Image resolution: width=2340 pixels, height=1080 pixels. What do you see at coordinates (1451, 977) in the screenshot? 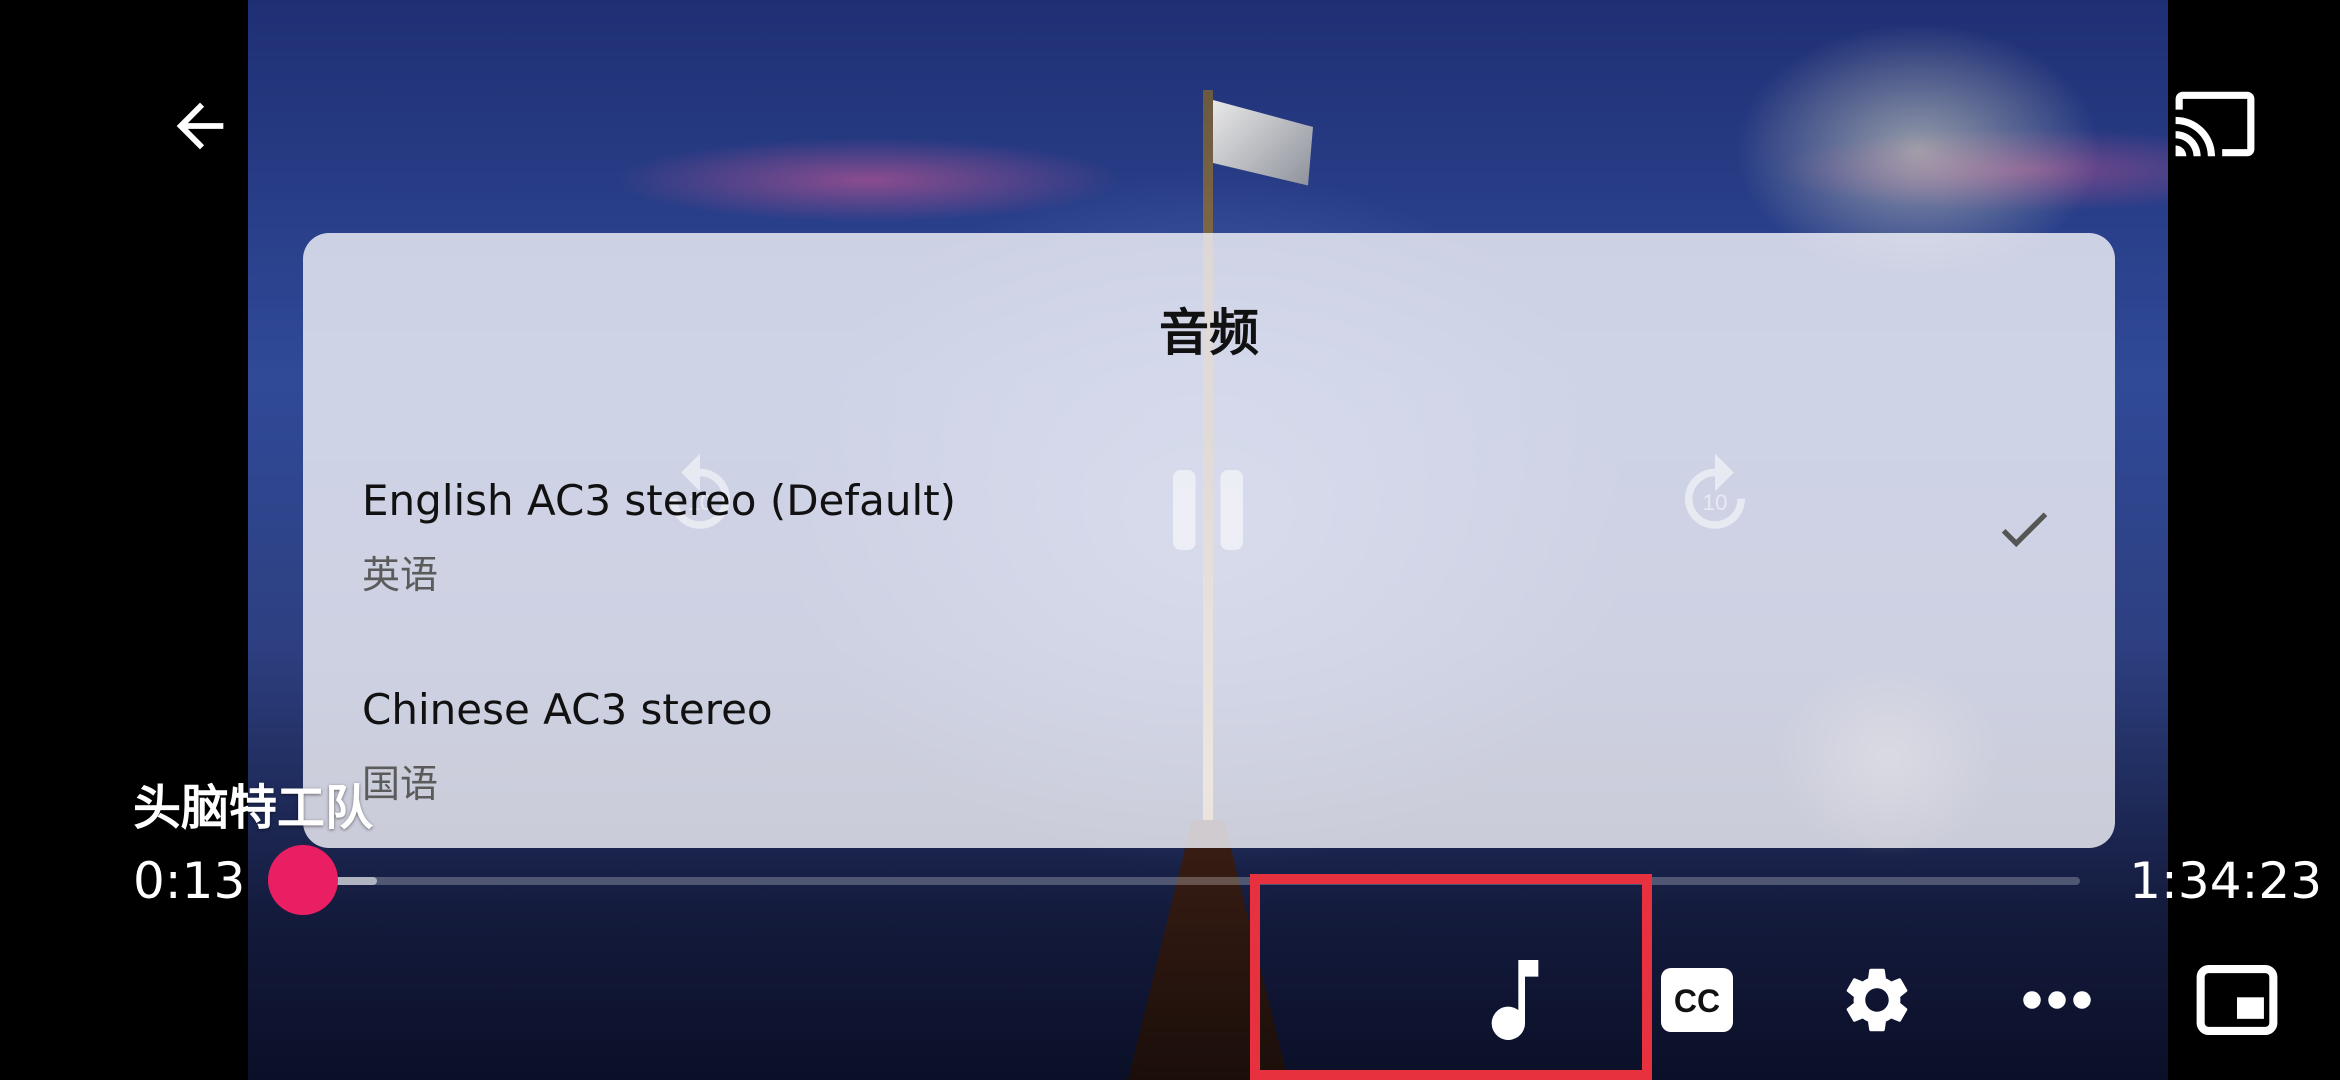
I see `highlight-box` at bounding box center [1451, 977].